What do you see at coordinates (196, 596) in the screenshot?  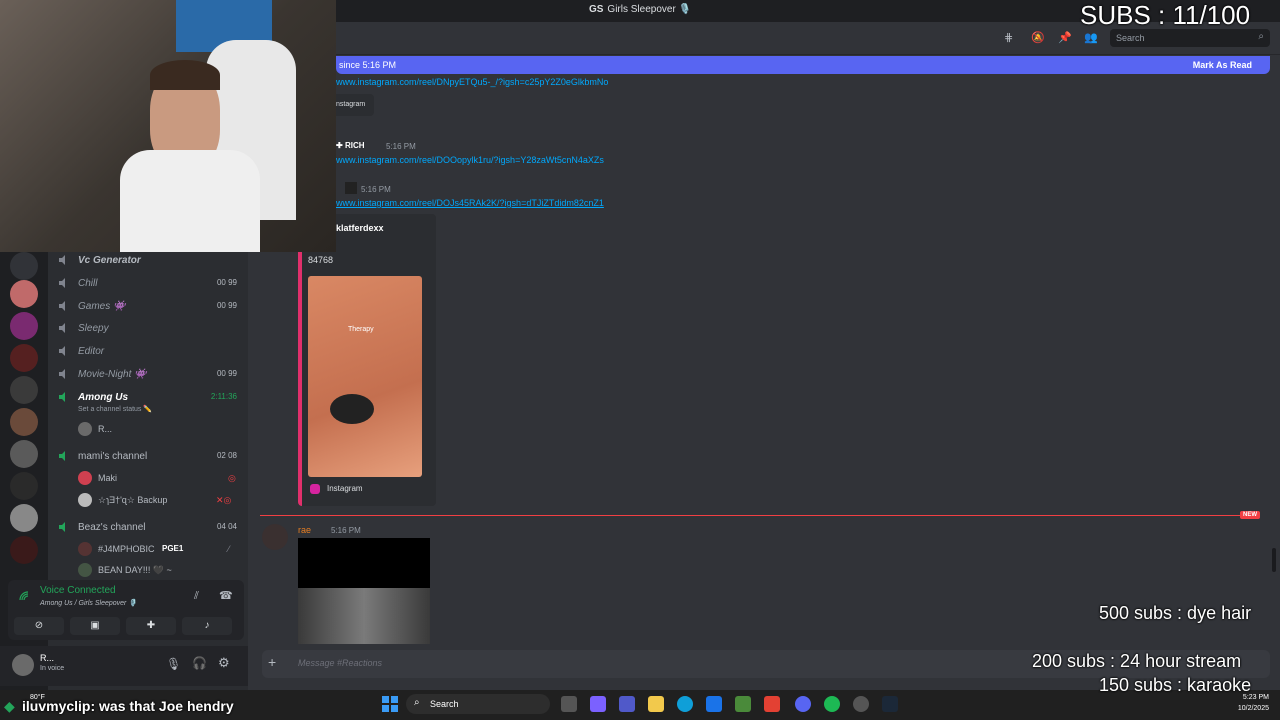 I see `noise-suppression-icon: ⫽` at bounding box center [196, 596].